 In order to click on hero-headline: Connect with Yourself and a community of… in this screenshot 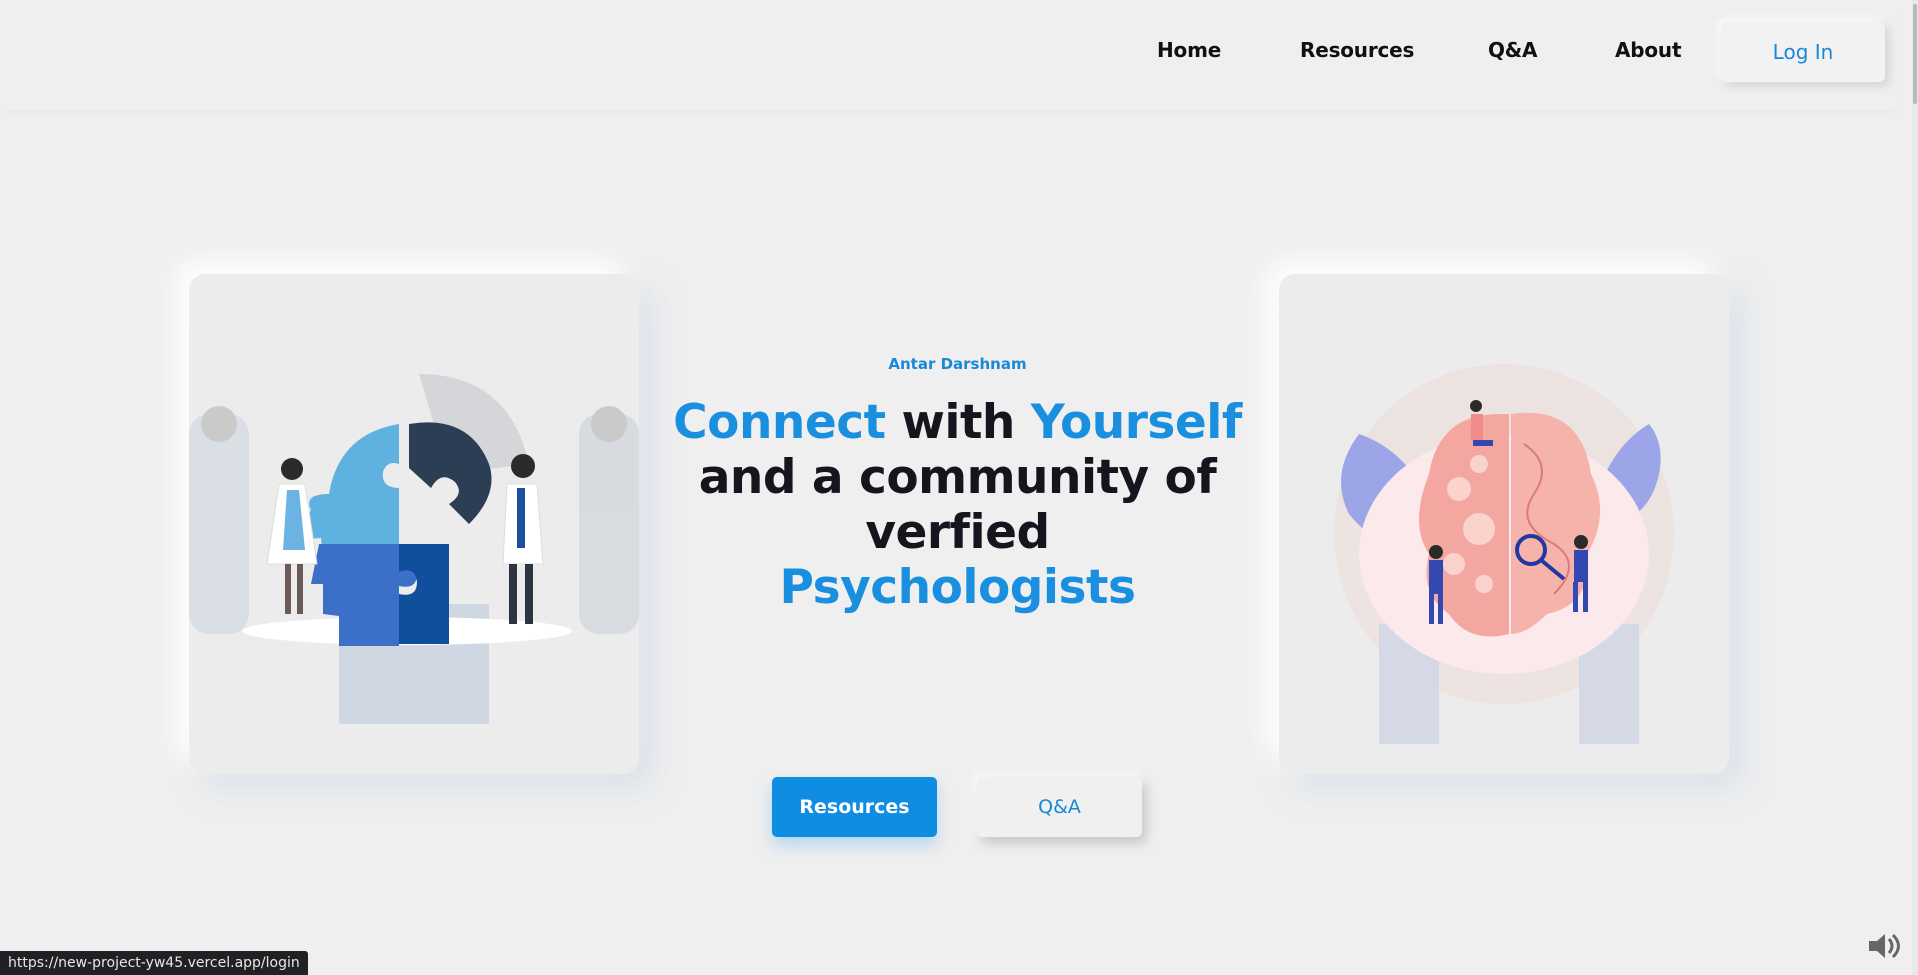, I will do `click(957, 505)`.